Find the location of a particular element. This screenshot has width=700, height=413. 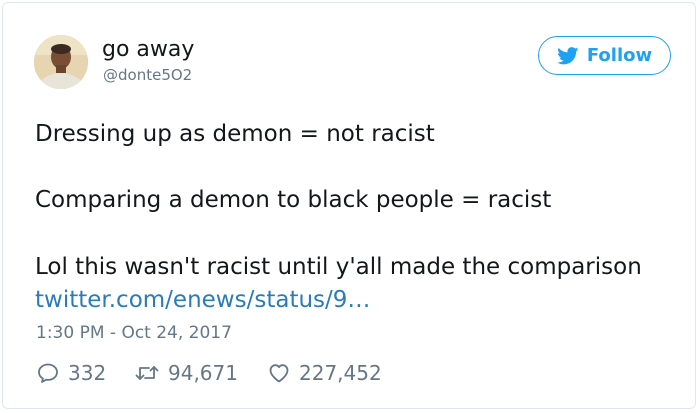

reply-icon is located at coordinates (48, 373).